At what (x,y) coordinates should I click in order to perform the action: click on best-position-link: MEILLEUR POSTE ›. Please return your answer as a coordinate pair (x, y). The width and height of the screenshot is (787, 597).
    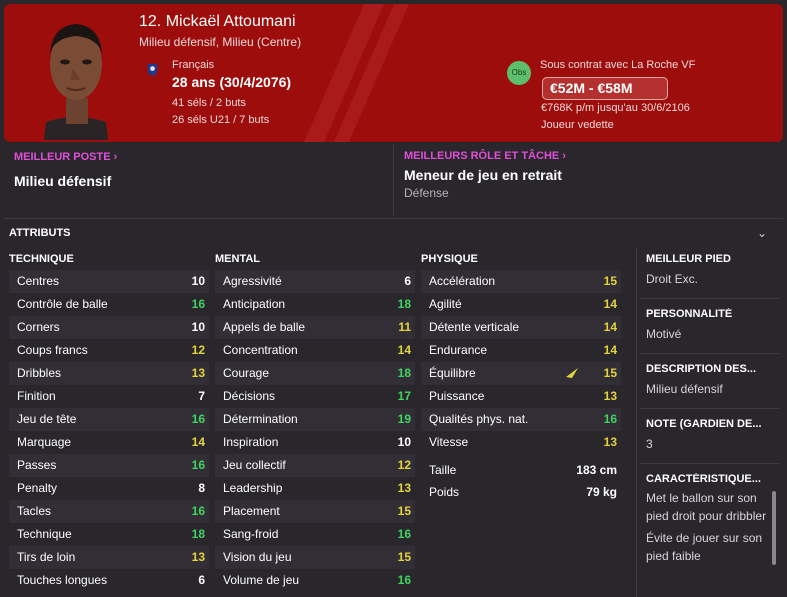
    Looking at the image, I should click on (65, 157).